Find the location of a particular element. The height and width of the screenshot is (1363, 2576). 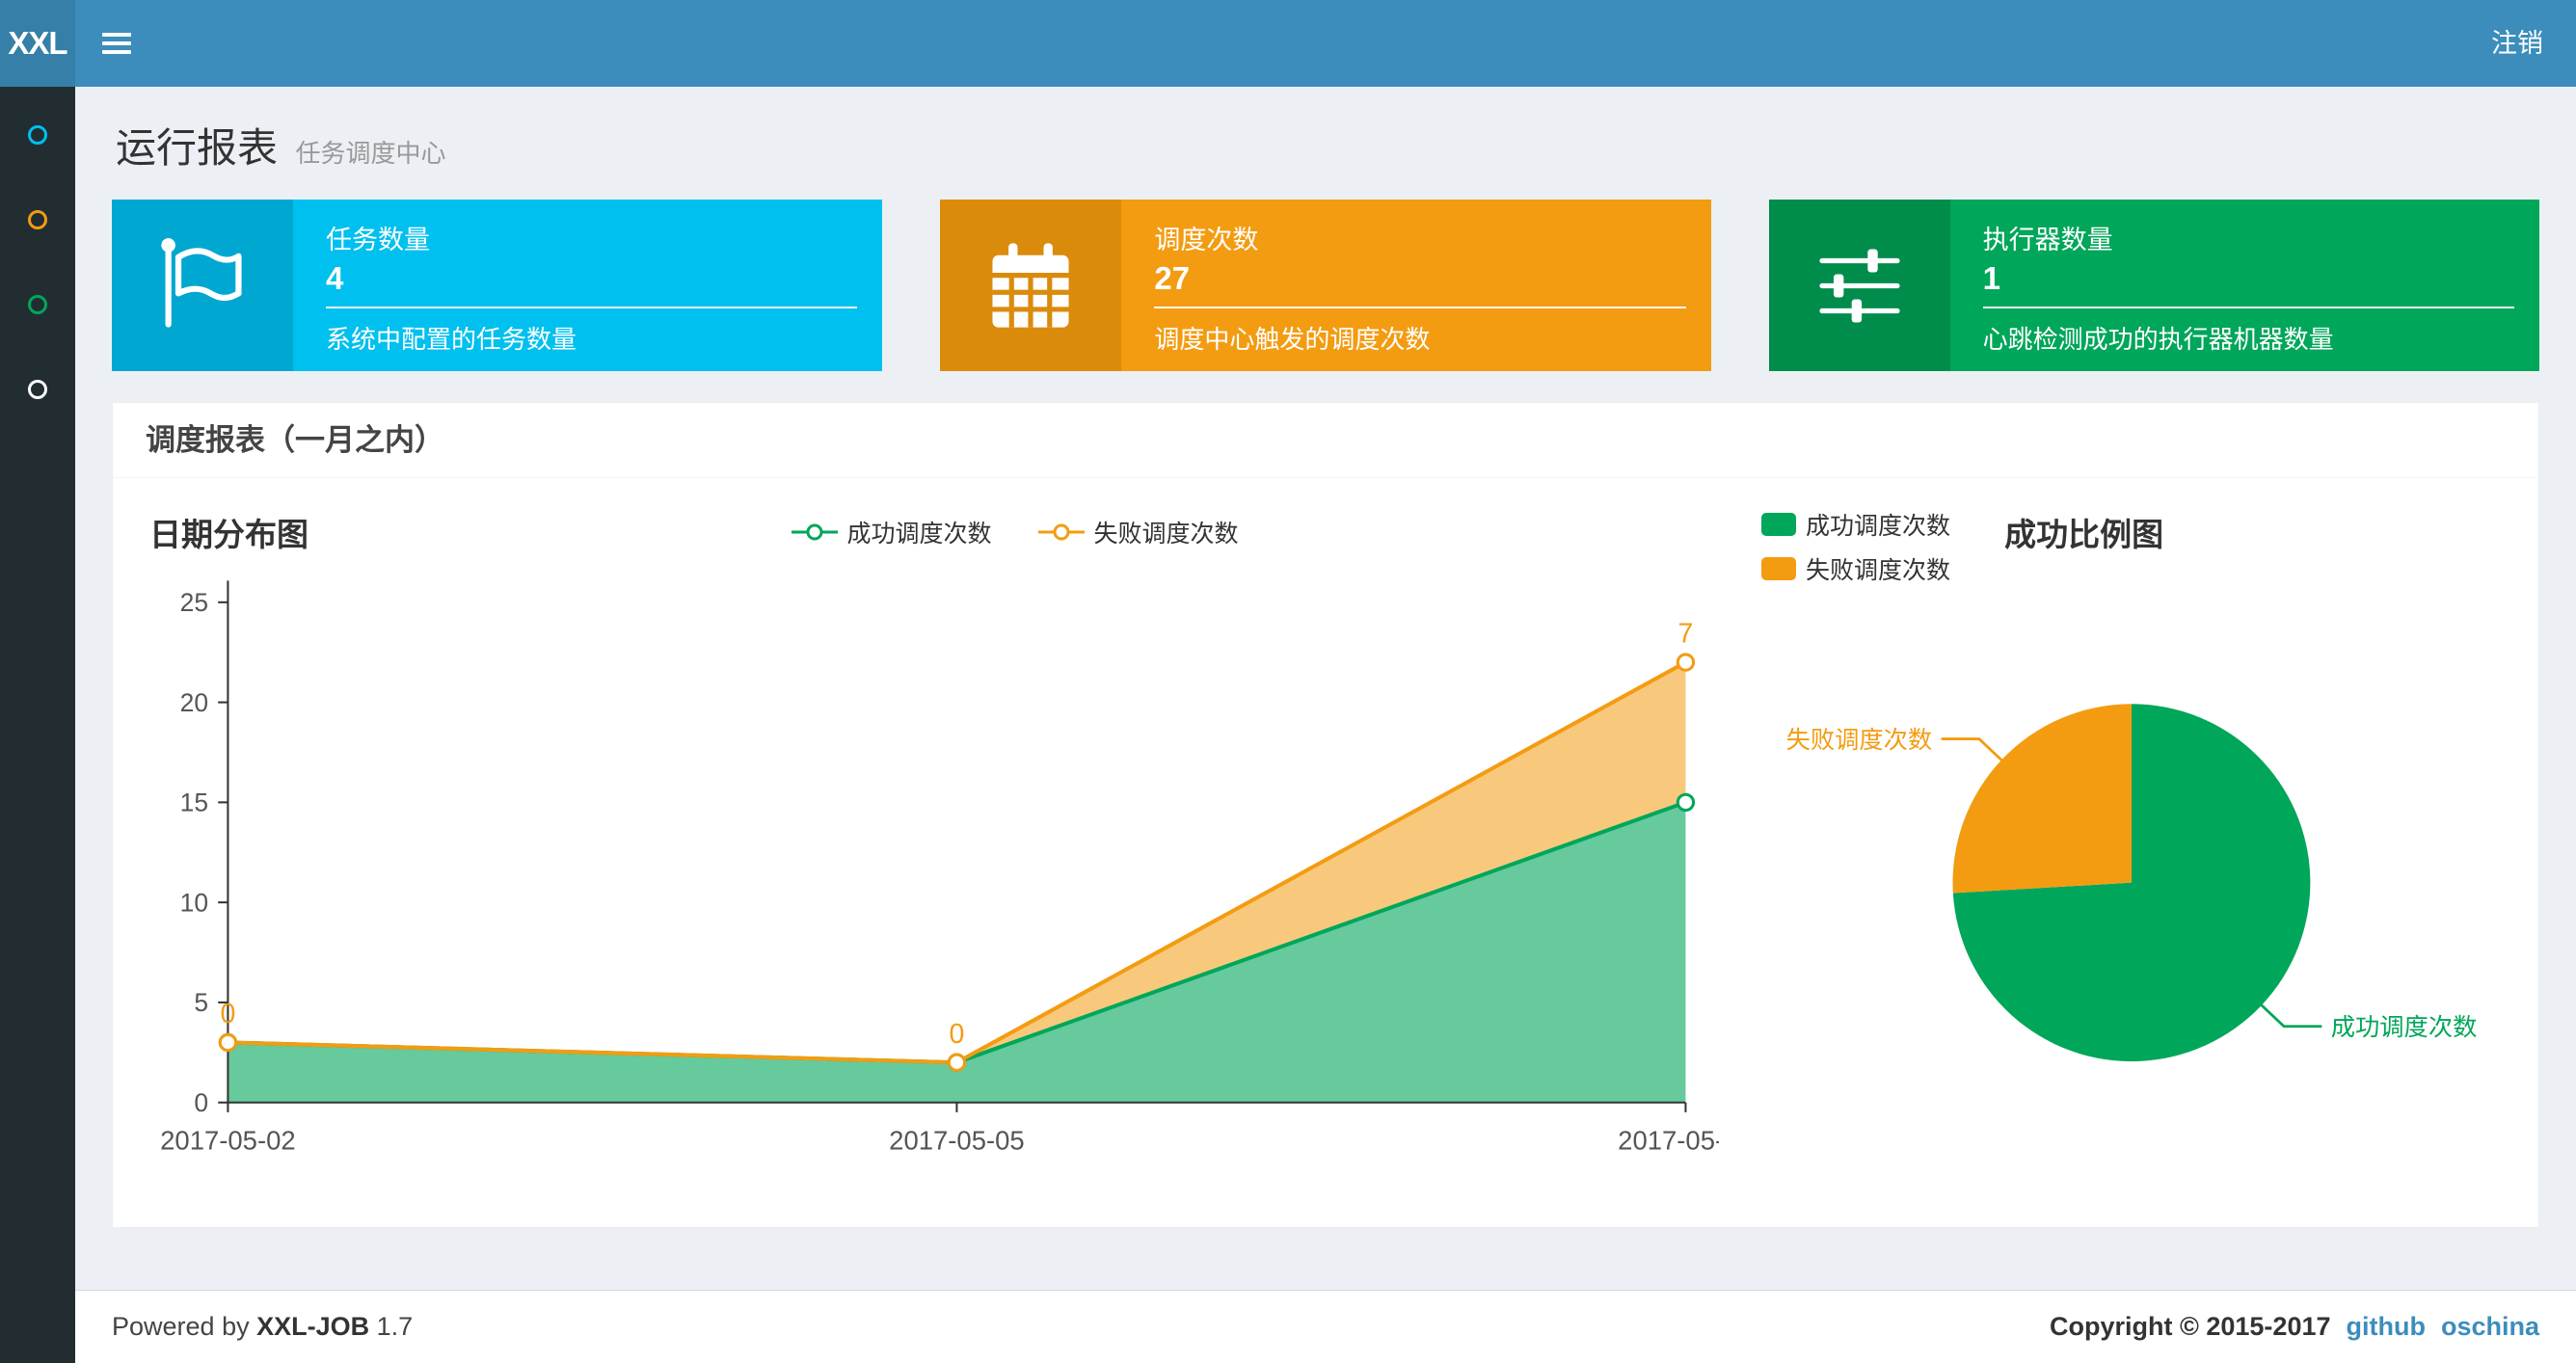

svg-text: 15 is located at coordinates (194, 802).